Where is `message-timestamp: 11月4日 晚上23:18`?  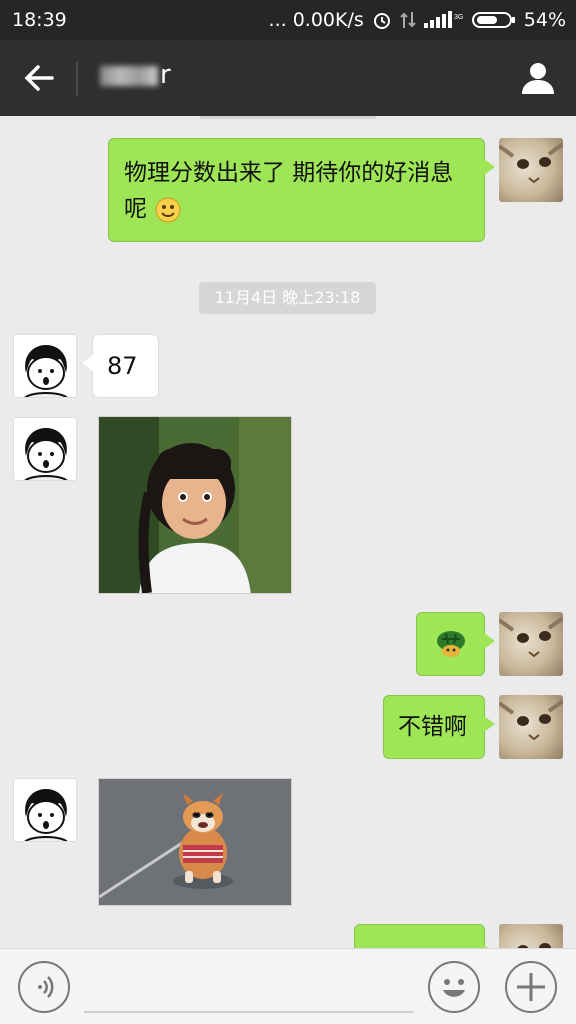
message-timestamp: 11月4日 晚上23:18 is located at coordinates (287, 298).